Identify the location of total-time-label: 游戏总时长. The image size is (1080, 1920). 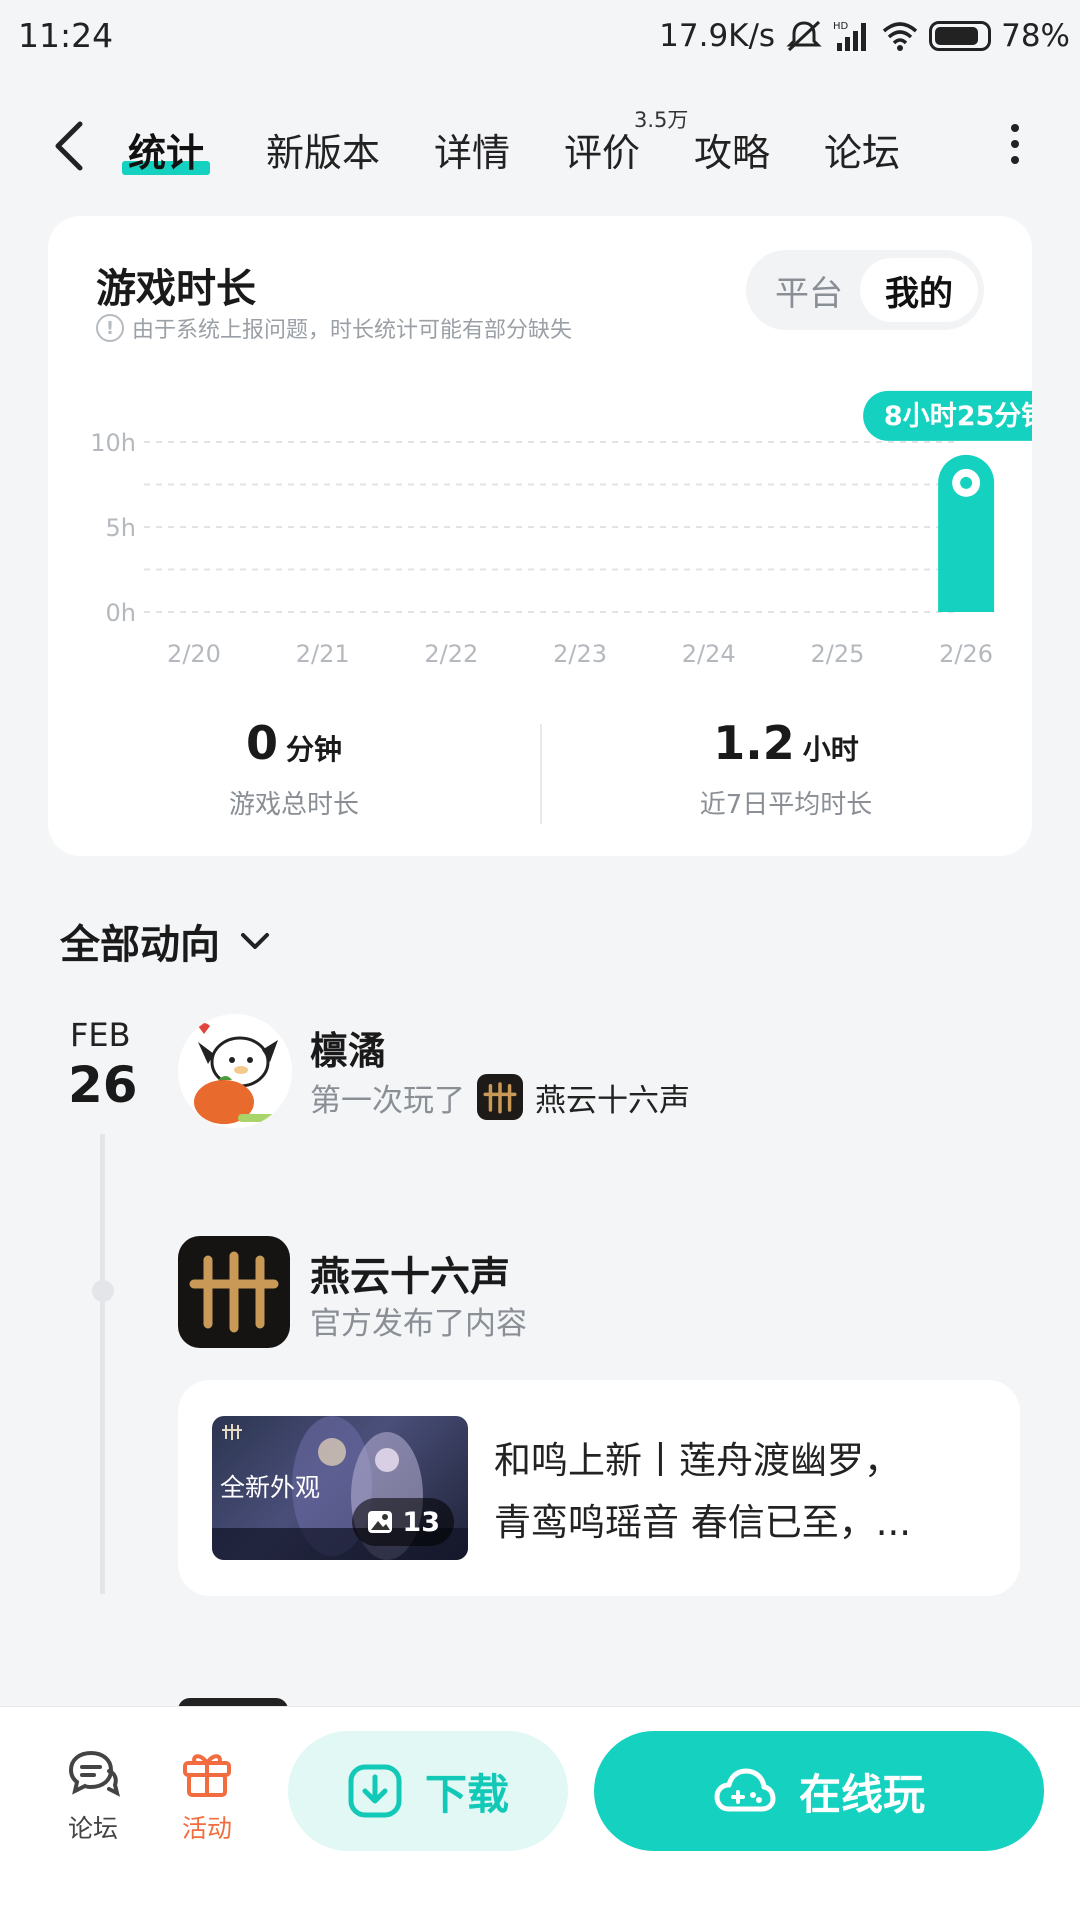
(293, 805).